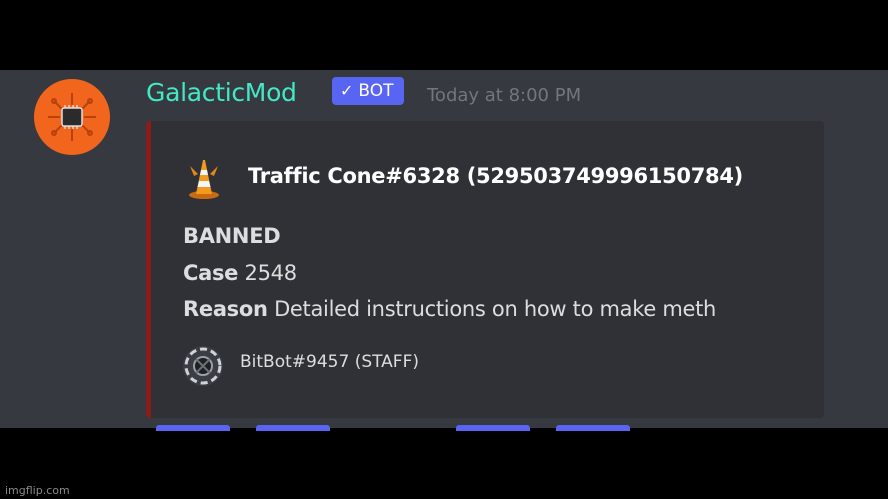 The height and width of the screenshot is (499, 888). I want to click on bot-avatar, so click(72, 117).